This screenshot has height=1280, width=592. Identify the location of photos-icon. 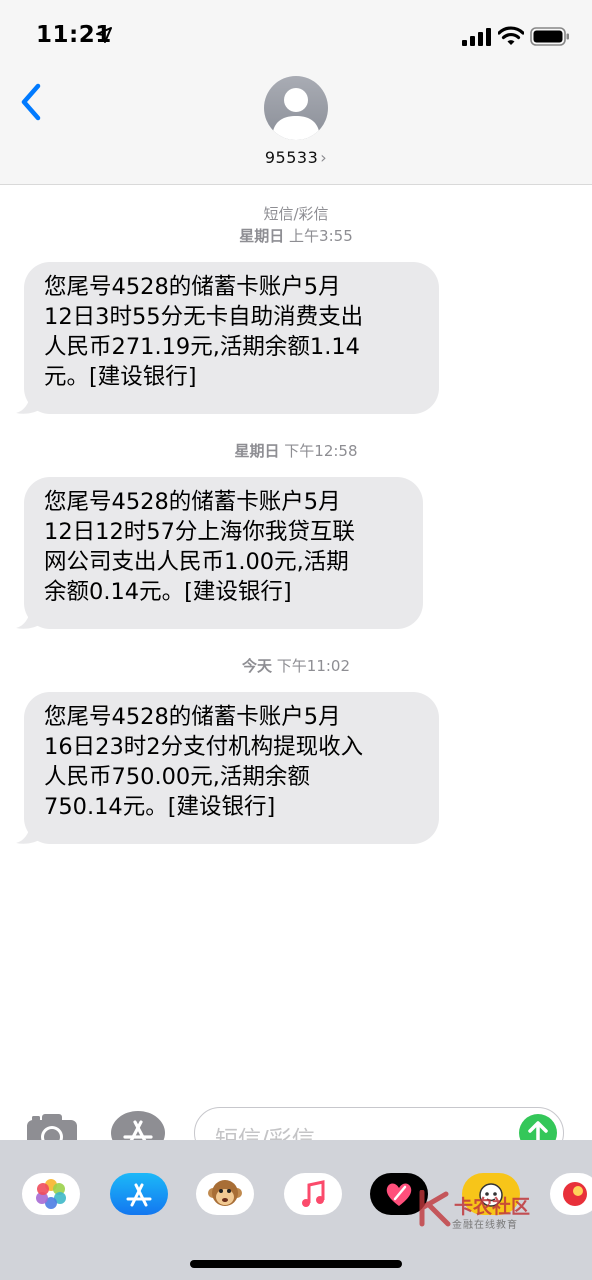
(51, 1194).